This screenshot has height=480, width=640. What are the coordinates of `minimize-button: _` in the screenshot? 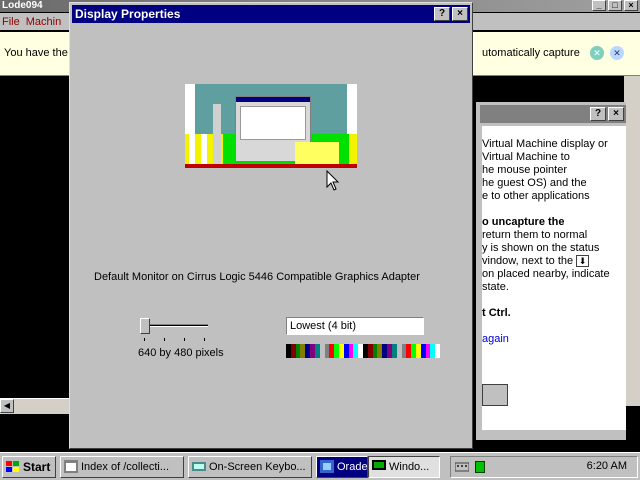 It's located at (599, 5).